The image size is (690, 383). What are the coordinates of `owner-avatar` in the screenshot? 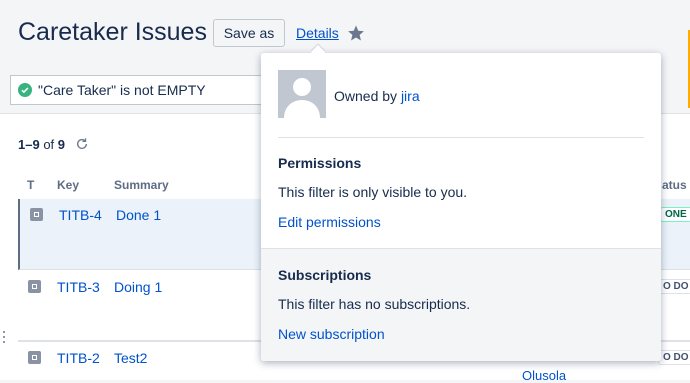 It's located at (302, 94).